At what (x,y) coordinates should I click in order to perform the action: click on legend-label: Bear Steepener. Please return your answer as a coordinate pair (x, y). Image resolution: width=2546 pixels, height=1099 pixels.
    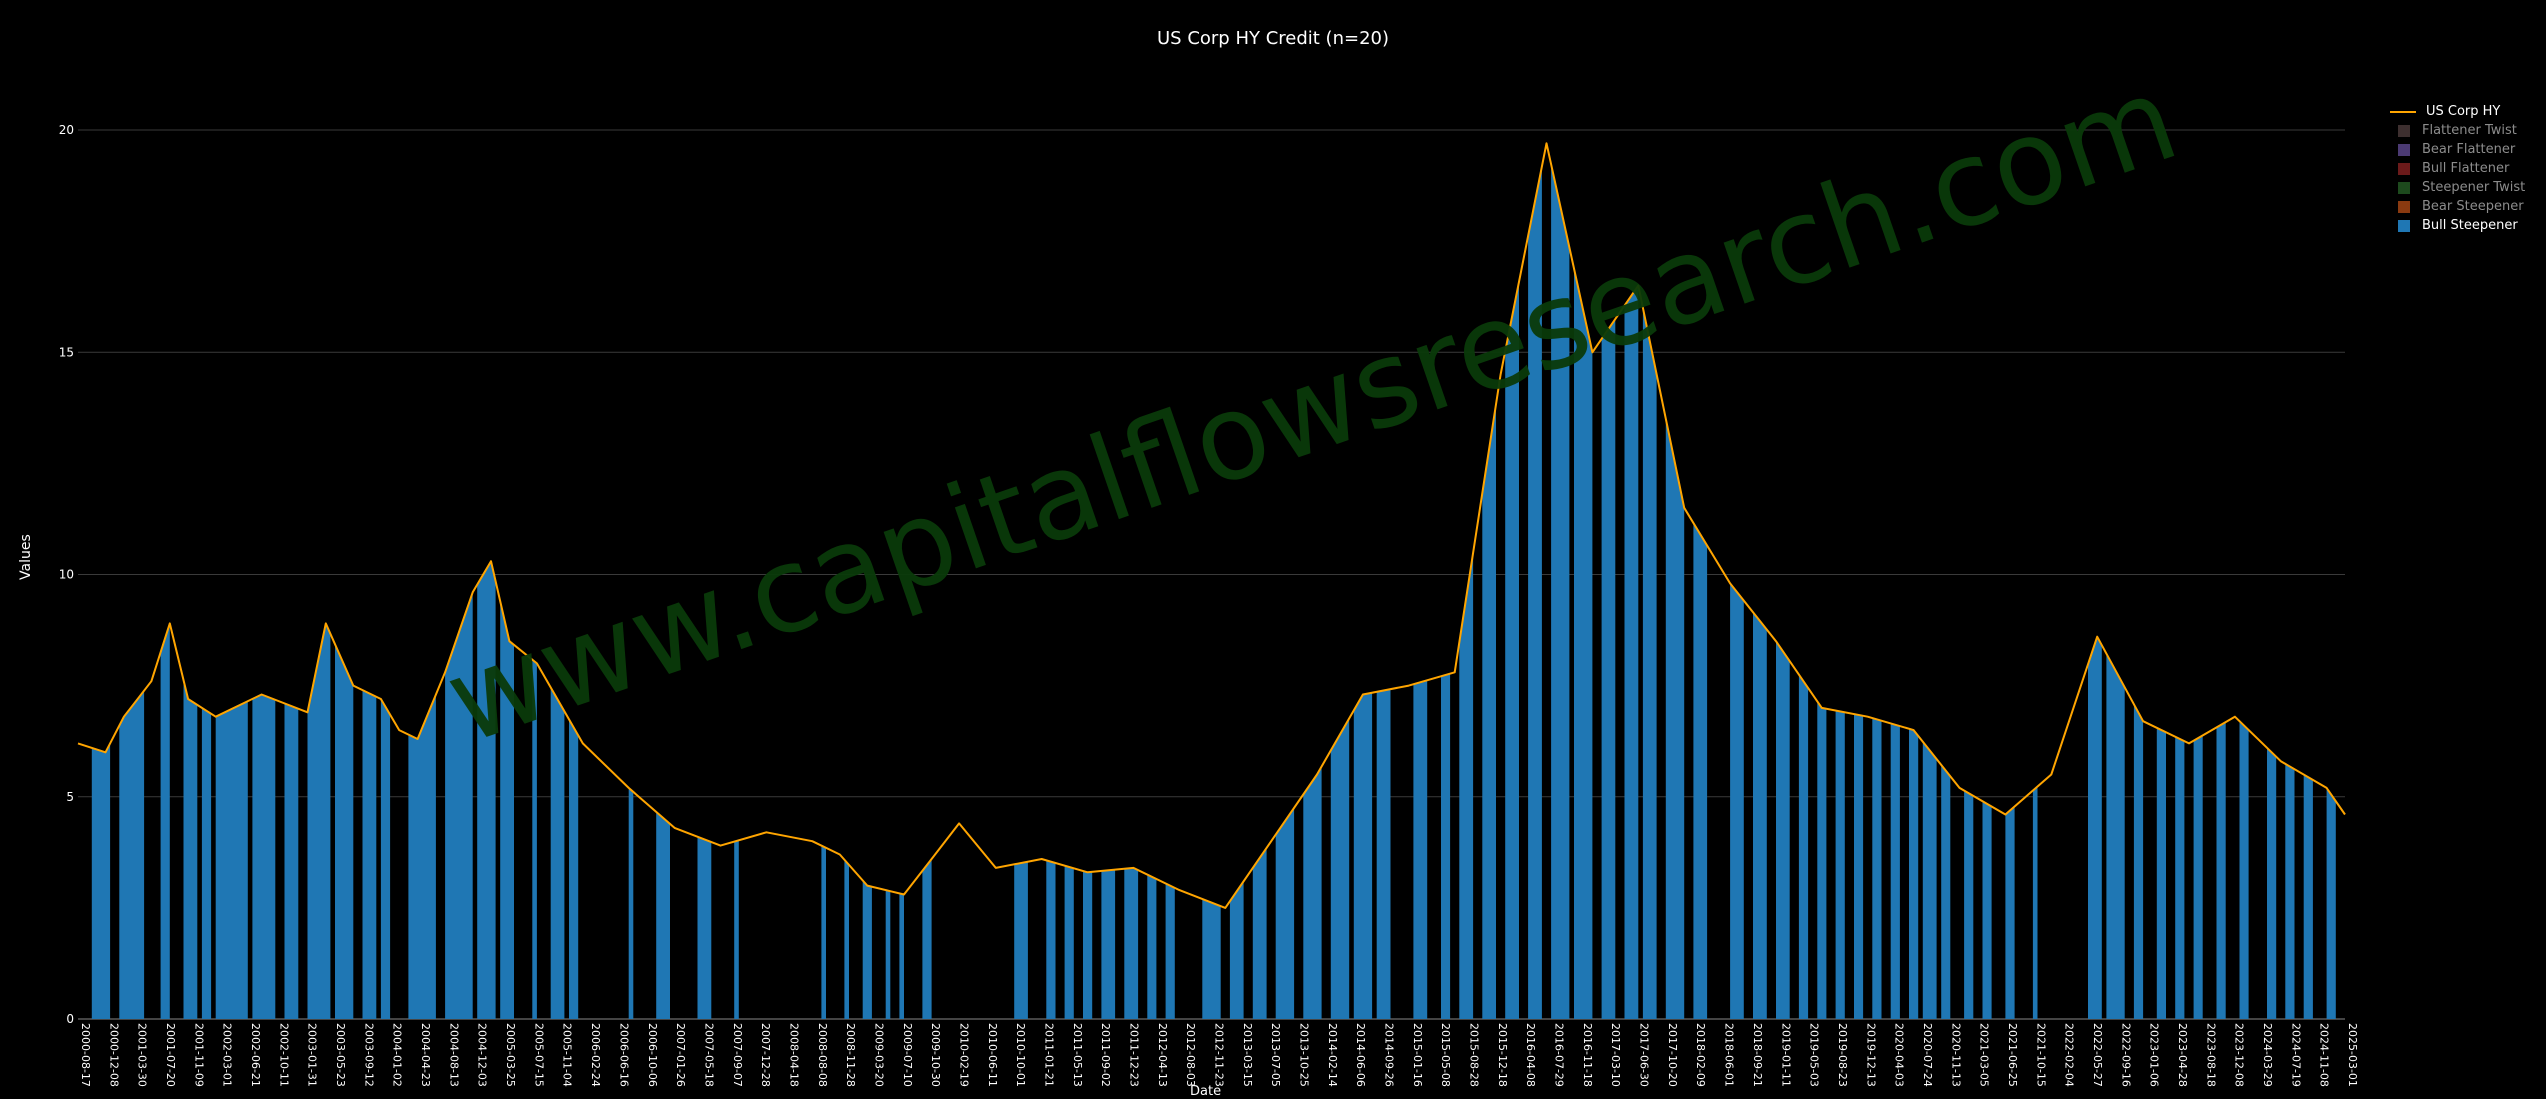
    Looking at the image, I should click on (2473, 206).